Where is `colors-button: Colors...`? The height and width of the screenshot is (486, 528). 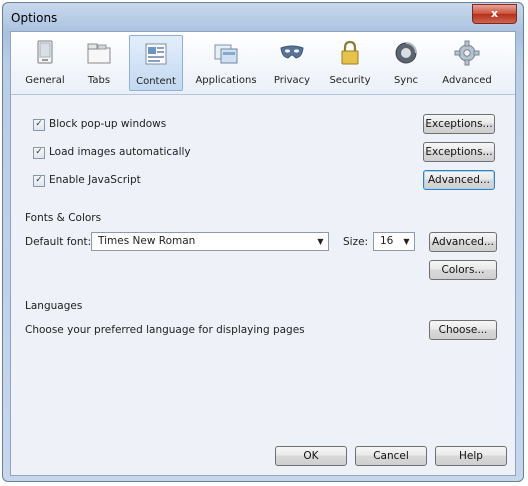 colors-button: Colors... is located at coordinates (463, 270).